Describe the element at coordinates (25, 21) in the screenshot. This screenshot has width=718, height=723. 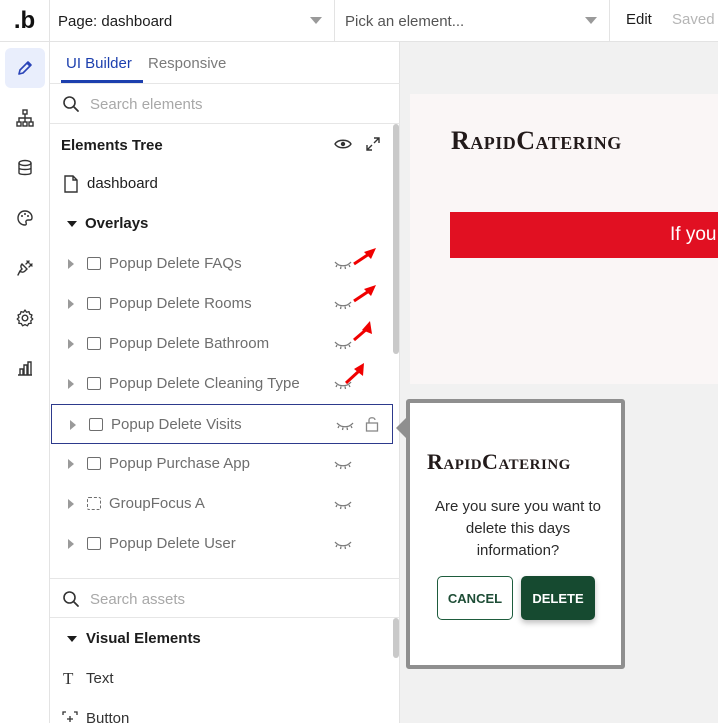
I see `bubble-logo: .b` at that location.